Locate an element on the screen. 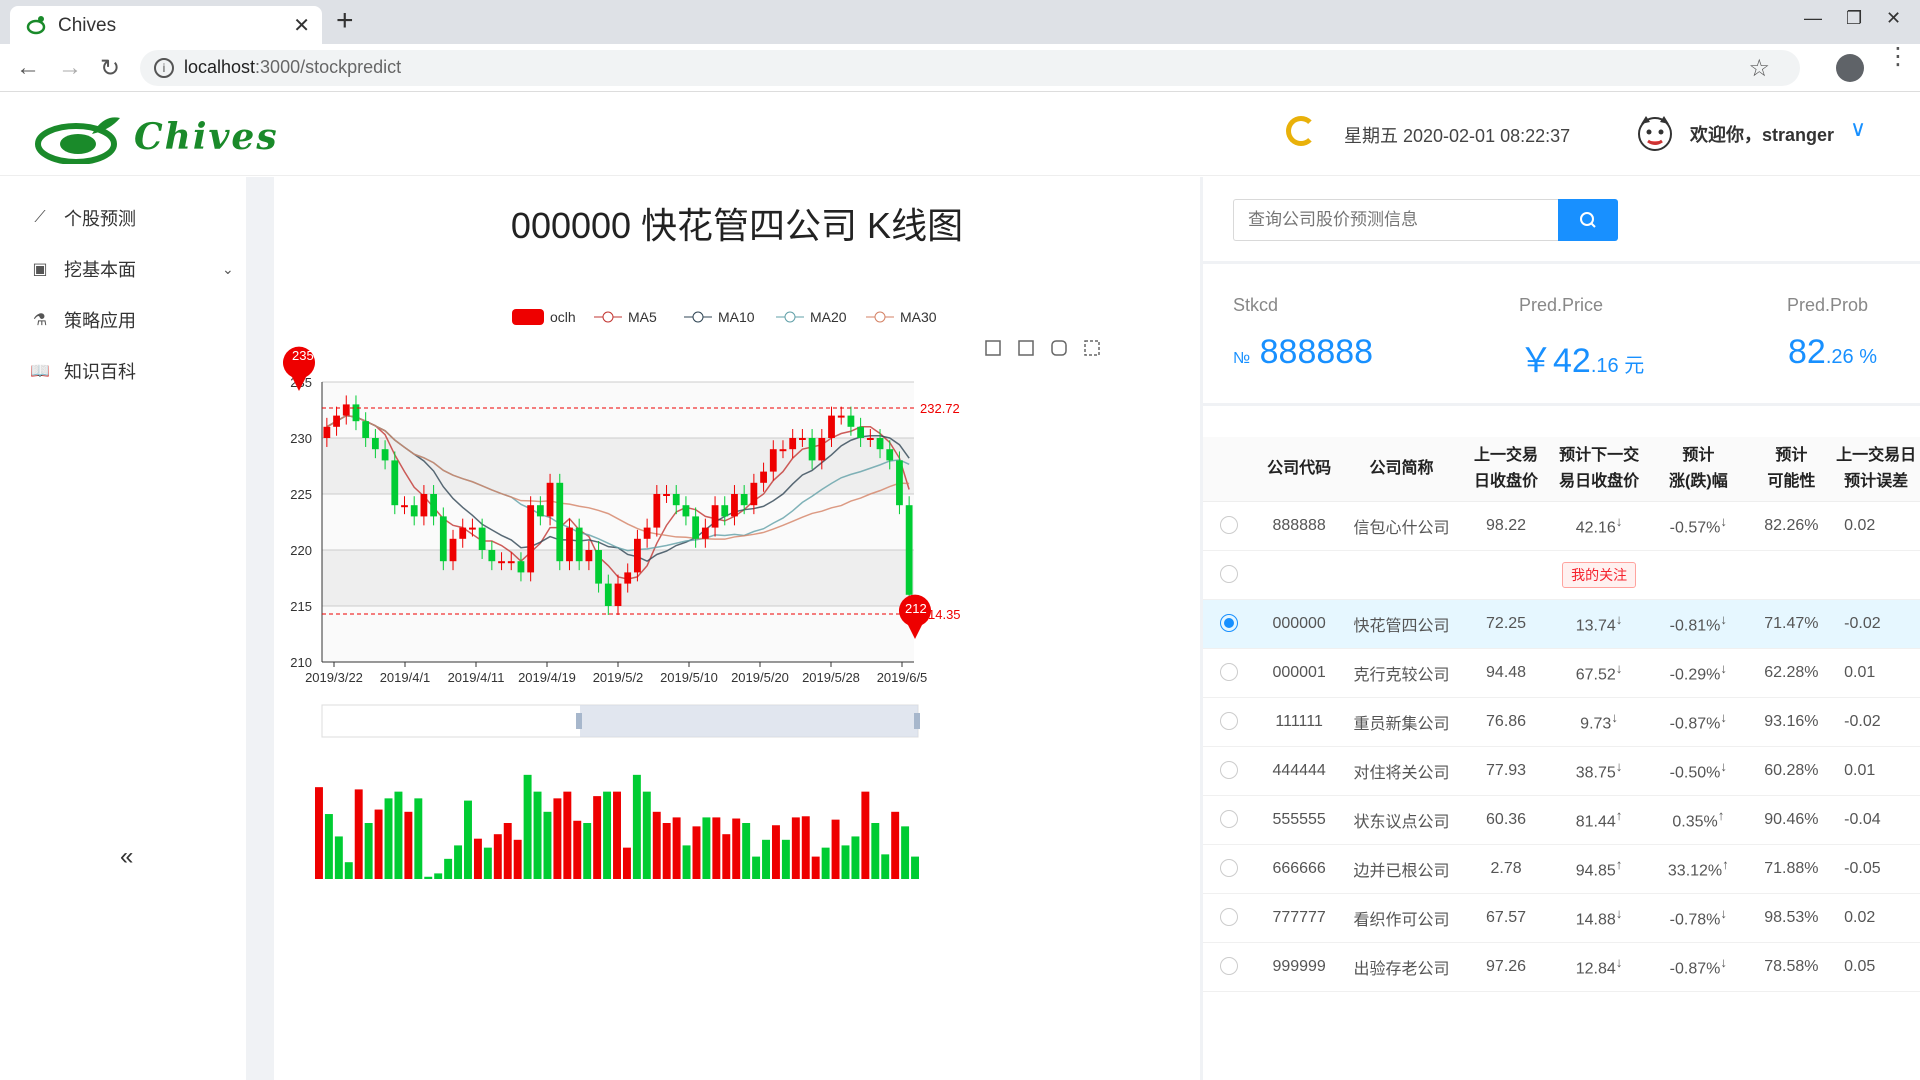  datazoom-handle-left is located at coordinates (579, 721).